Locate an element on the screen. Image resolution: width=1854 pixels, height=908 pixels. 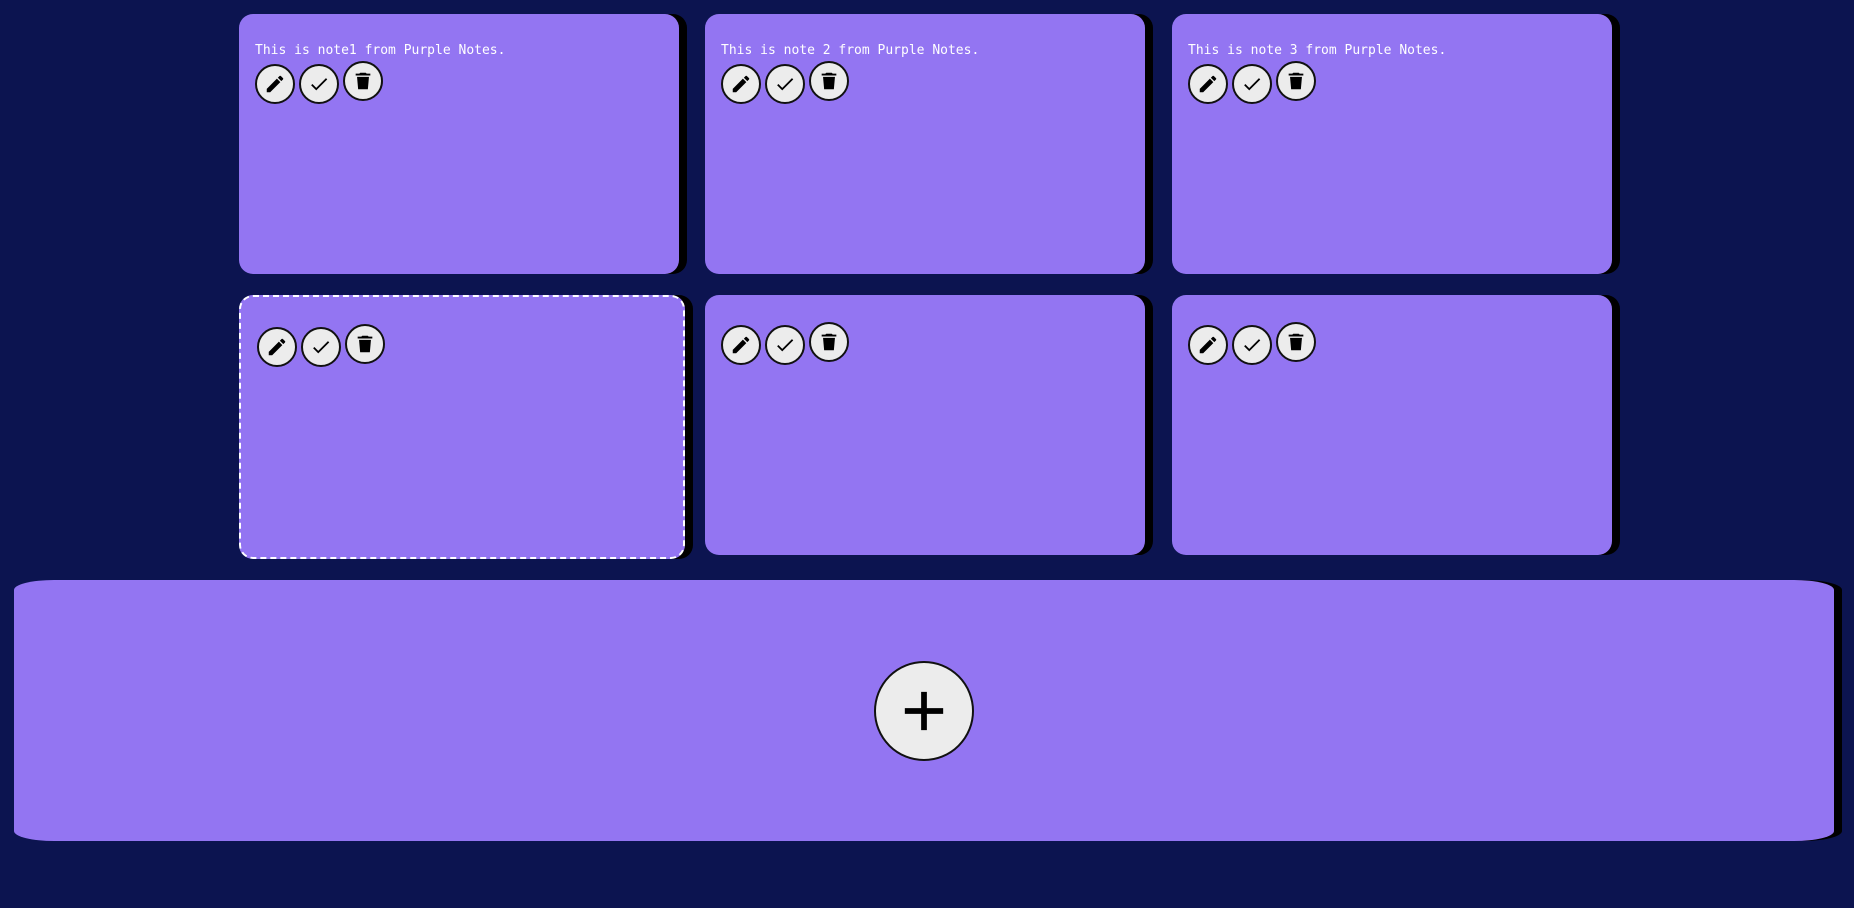
note-card: This is note1 from Purple Notes. is located at coordinates (459, 144).